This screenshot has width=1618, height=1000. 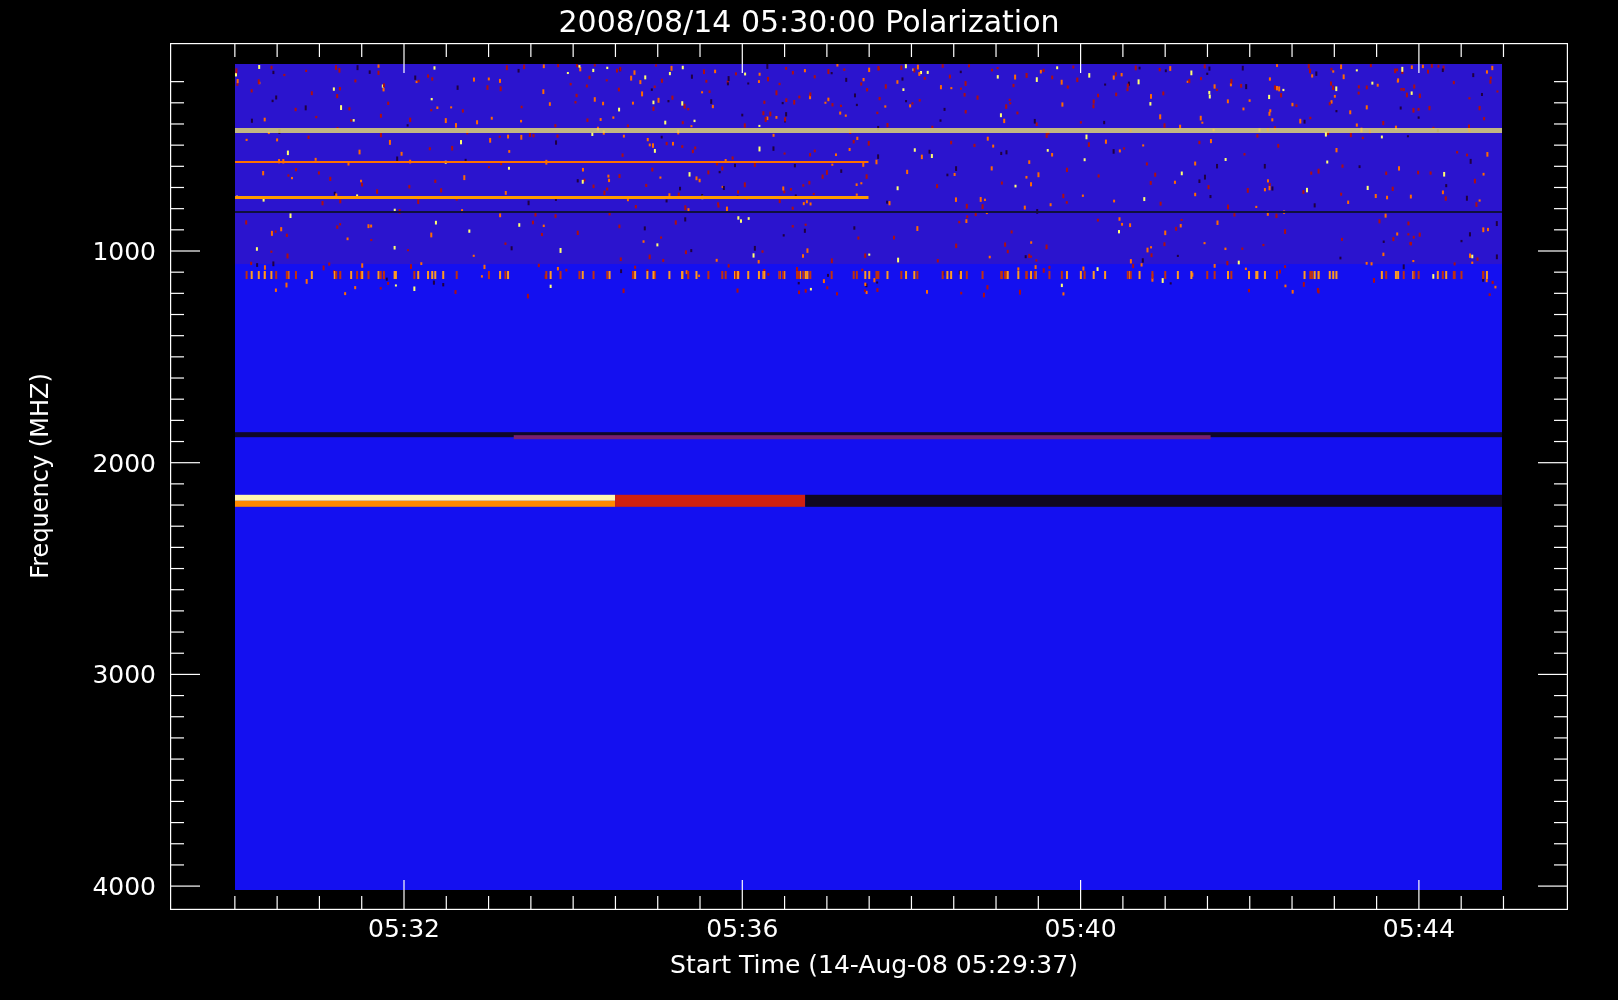 I want to click on x-tick-label: 05:32, so click(x=404, y=928).